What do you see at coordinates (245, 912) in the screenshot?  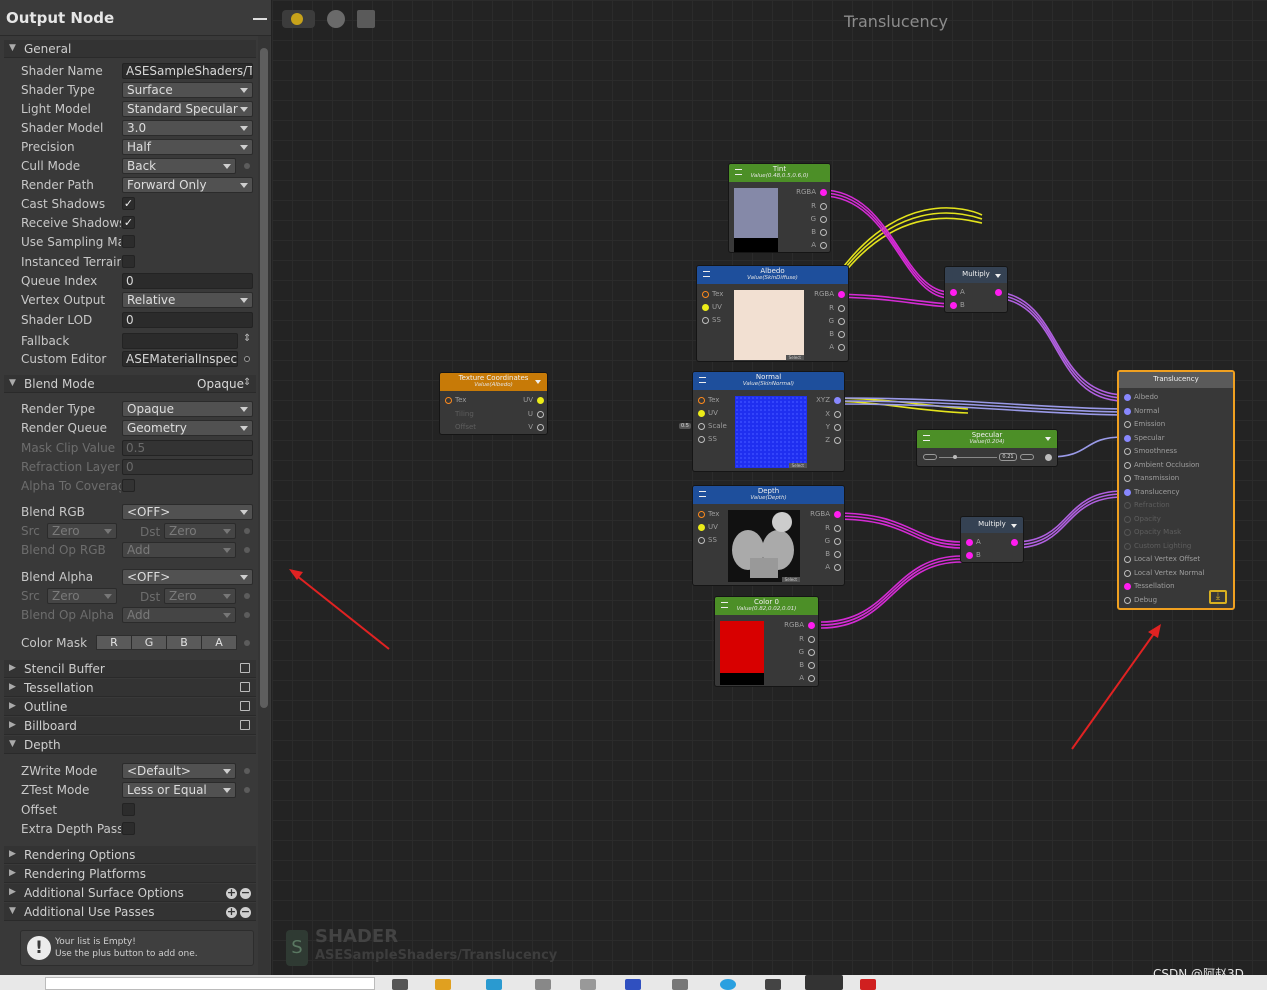 I see `minus-icon: −` at bounding box center [245, 912].